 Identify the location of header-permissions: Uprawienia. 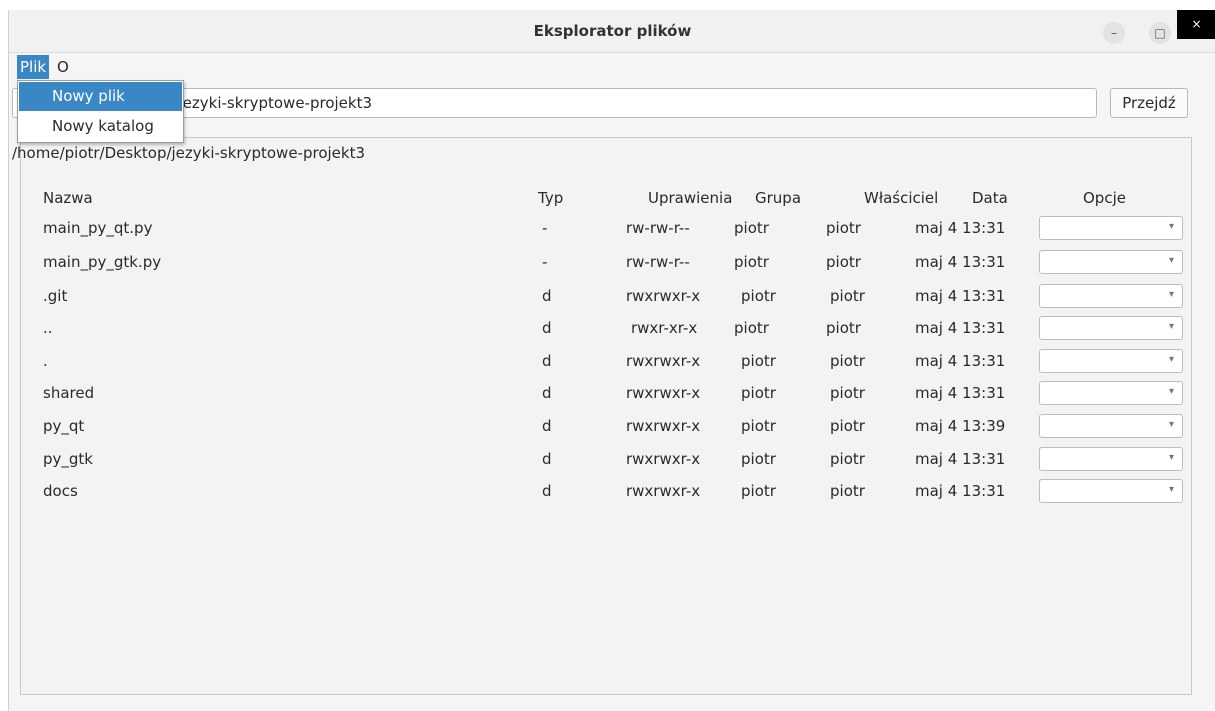
(690, 198).